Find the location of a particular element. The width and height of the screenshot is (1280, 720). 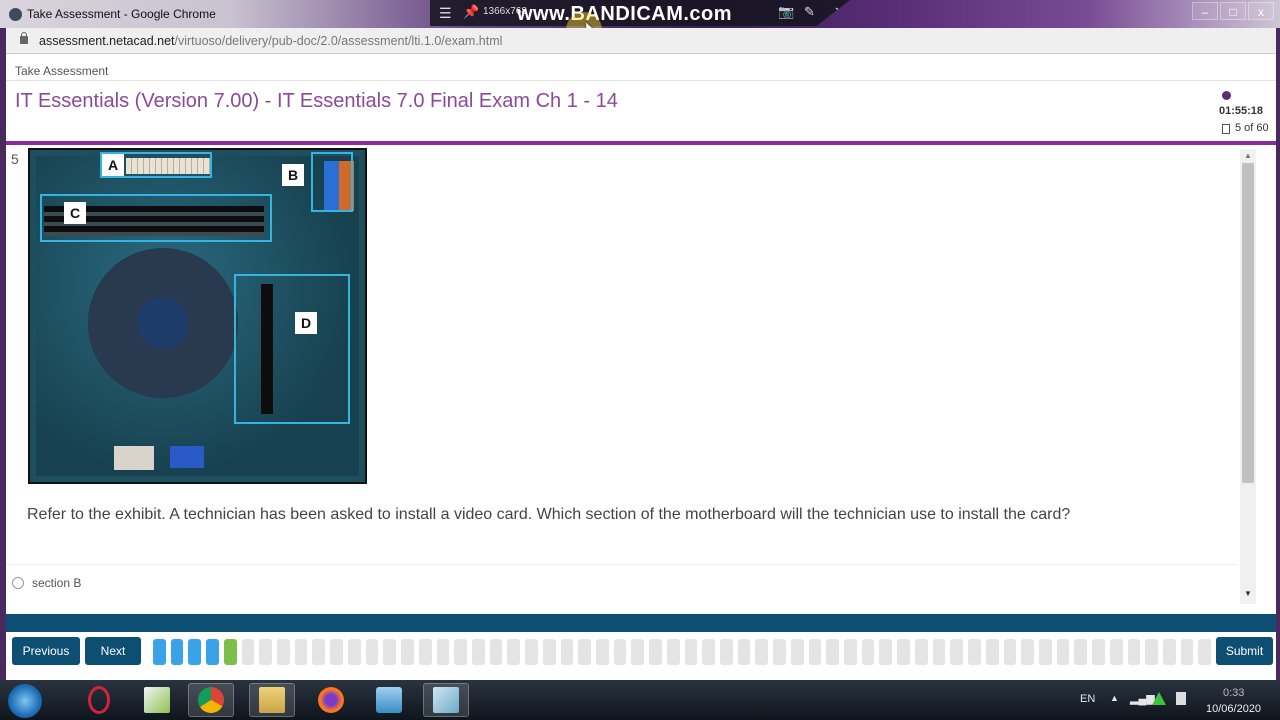

notification-triangle-icon is located at coordinates (1159, 698).